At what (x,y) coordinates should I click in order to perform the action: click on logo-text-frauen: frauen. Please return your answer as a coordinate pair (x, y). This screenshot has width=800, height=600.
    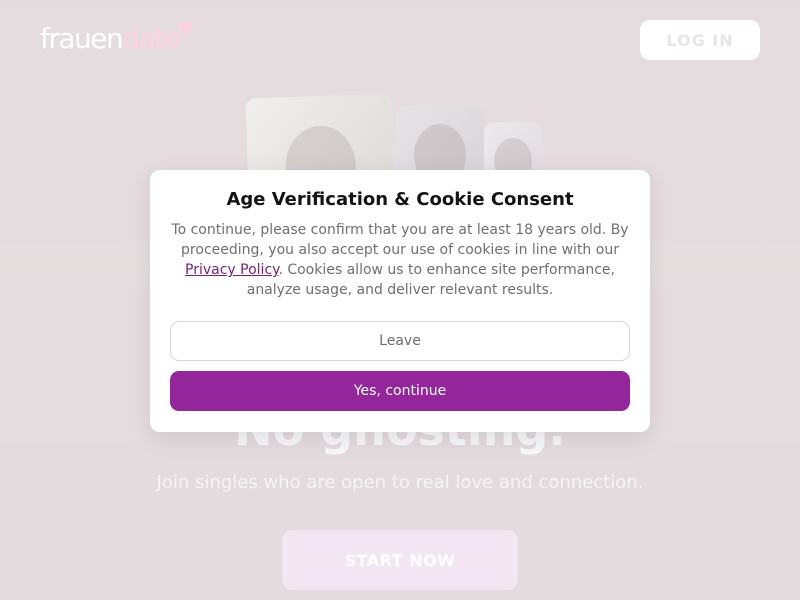
    Looking at the image, I should click on (82, 38).